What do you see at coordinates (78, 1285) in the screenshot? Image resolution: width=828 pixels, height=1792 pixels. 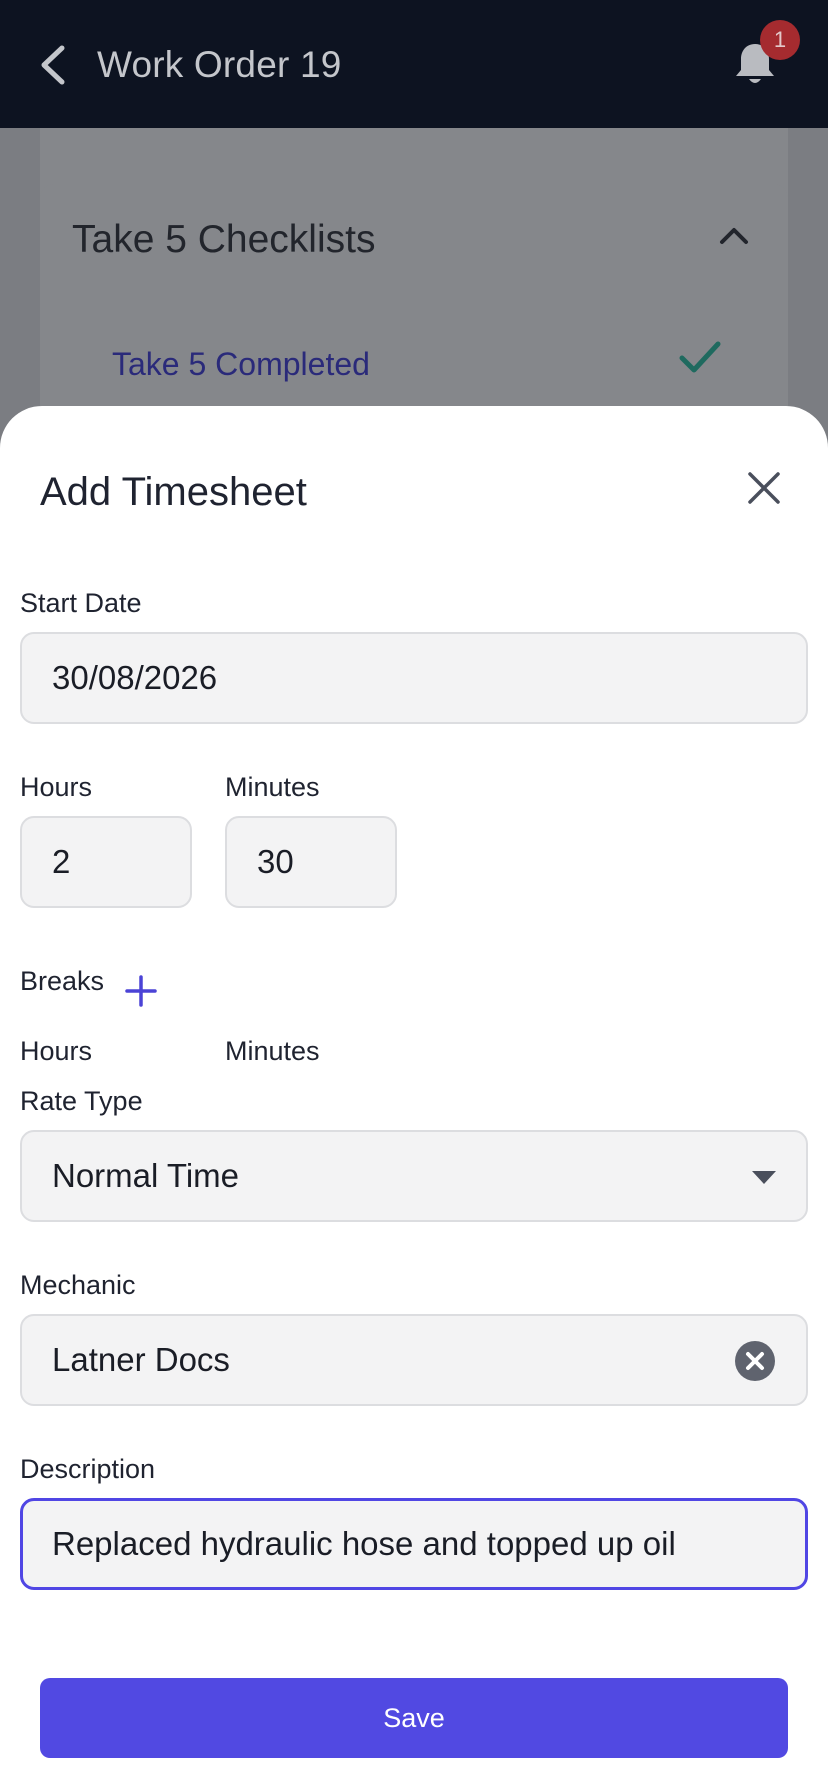 I see `mechanic-label: Mechanic` at bounding box center [78, 1285].